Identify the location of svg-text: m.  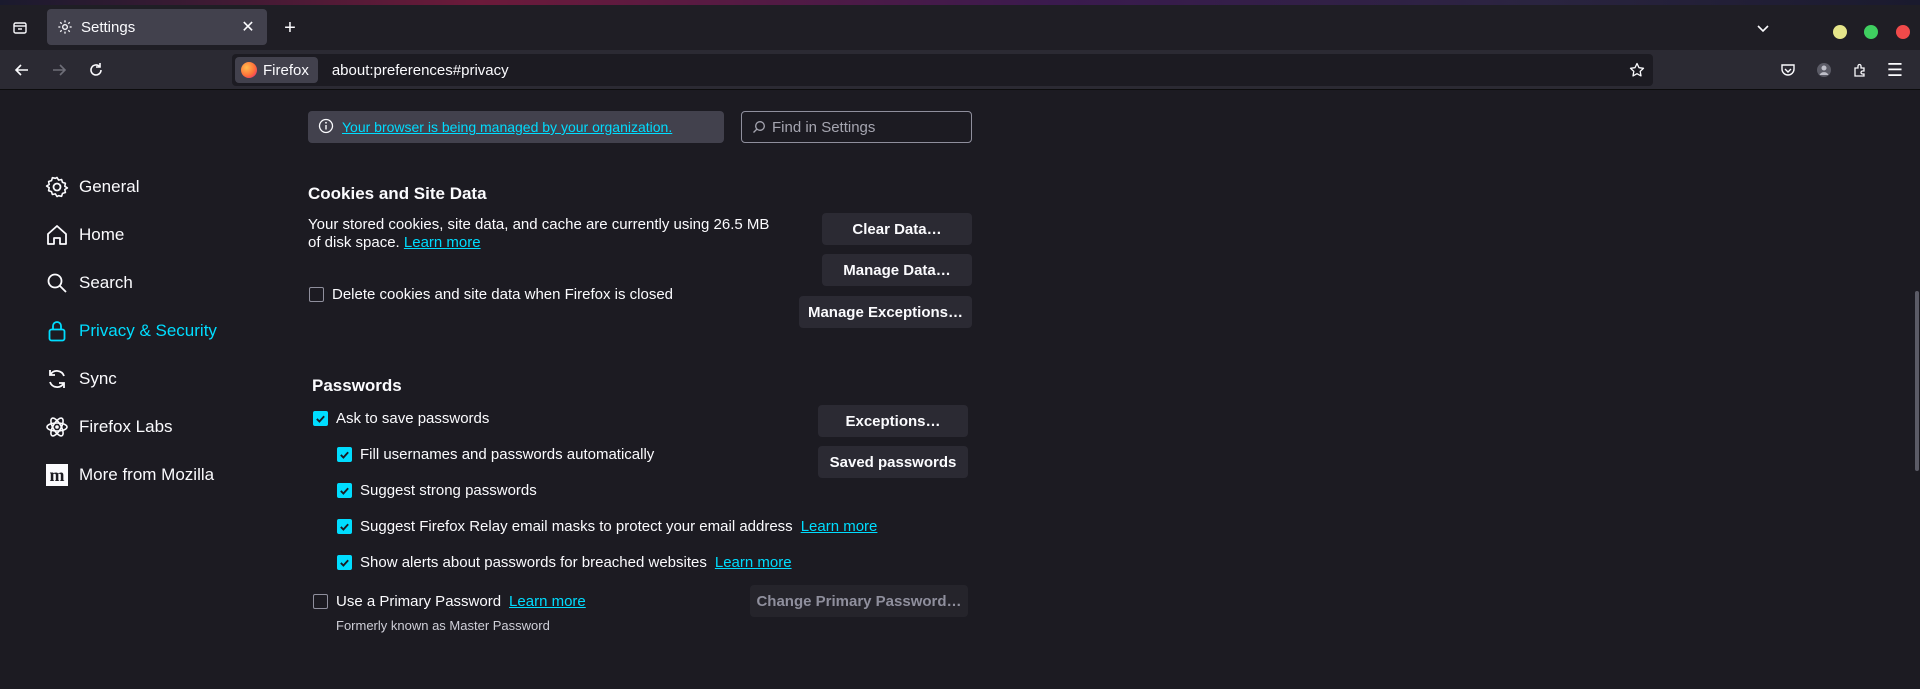
(57, 475).